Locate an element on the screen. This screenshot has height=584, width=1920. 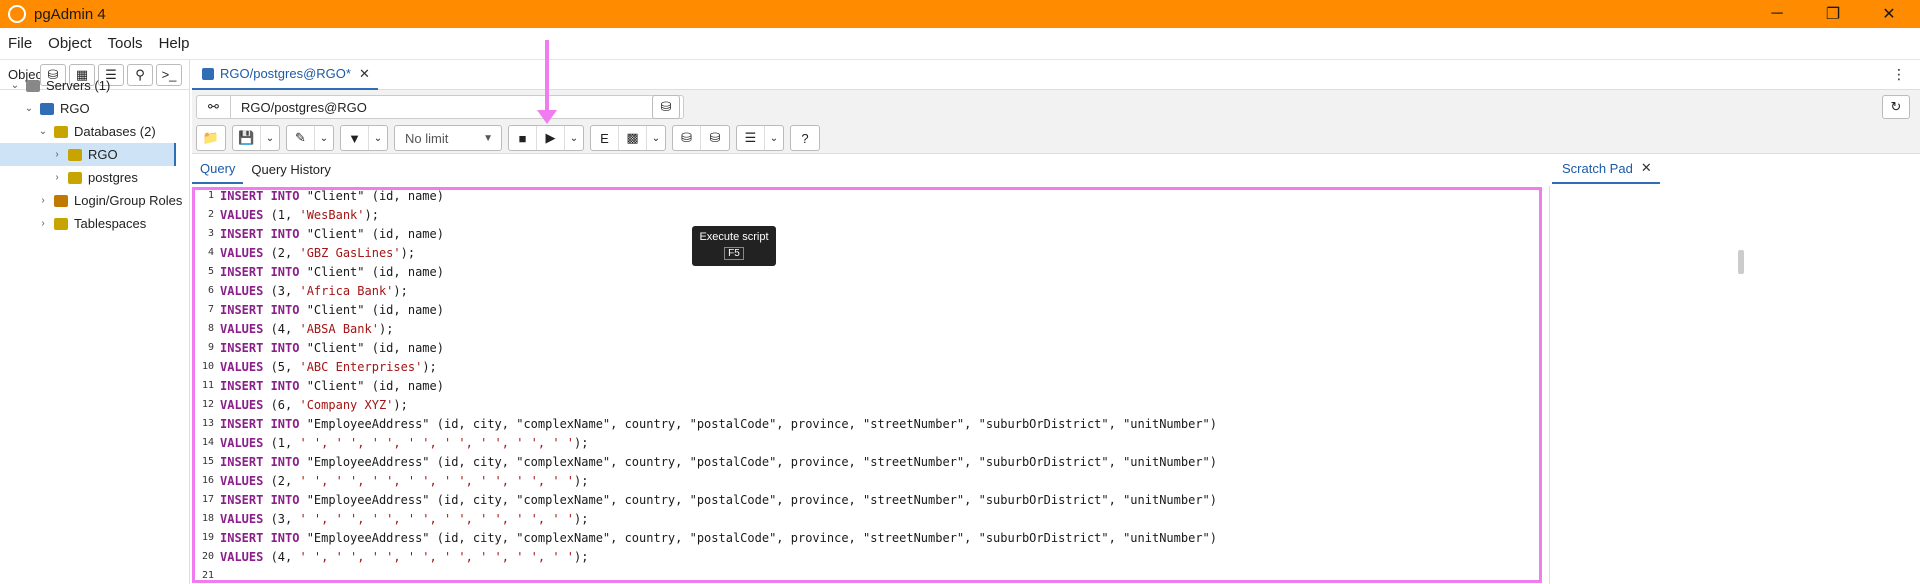
line-number: 5 is located at coordinates (210, 271).